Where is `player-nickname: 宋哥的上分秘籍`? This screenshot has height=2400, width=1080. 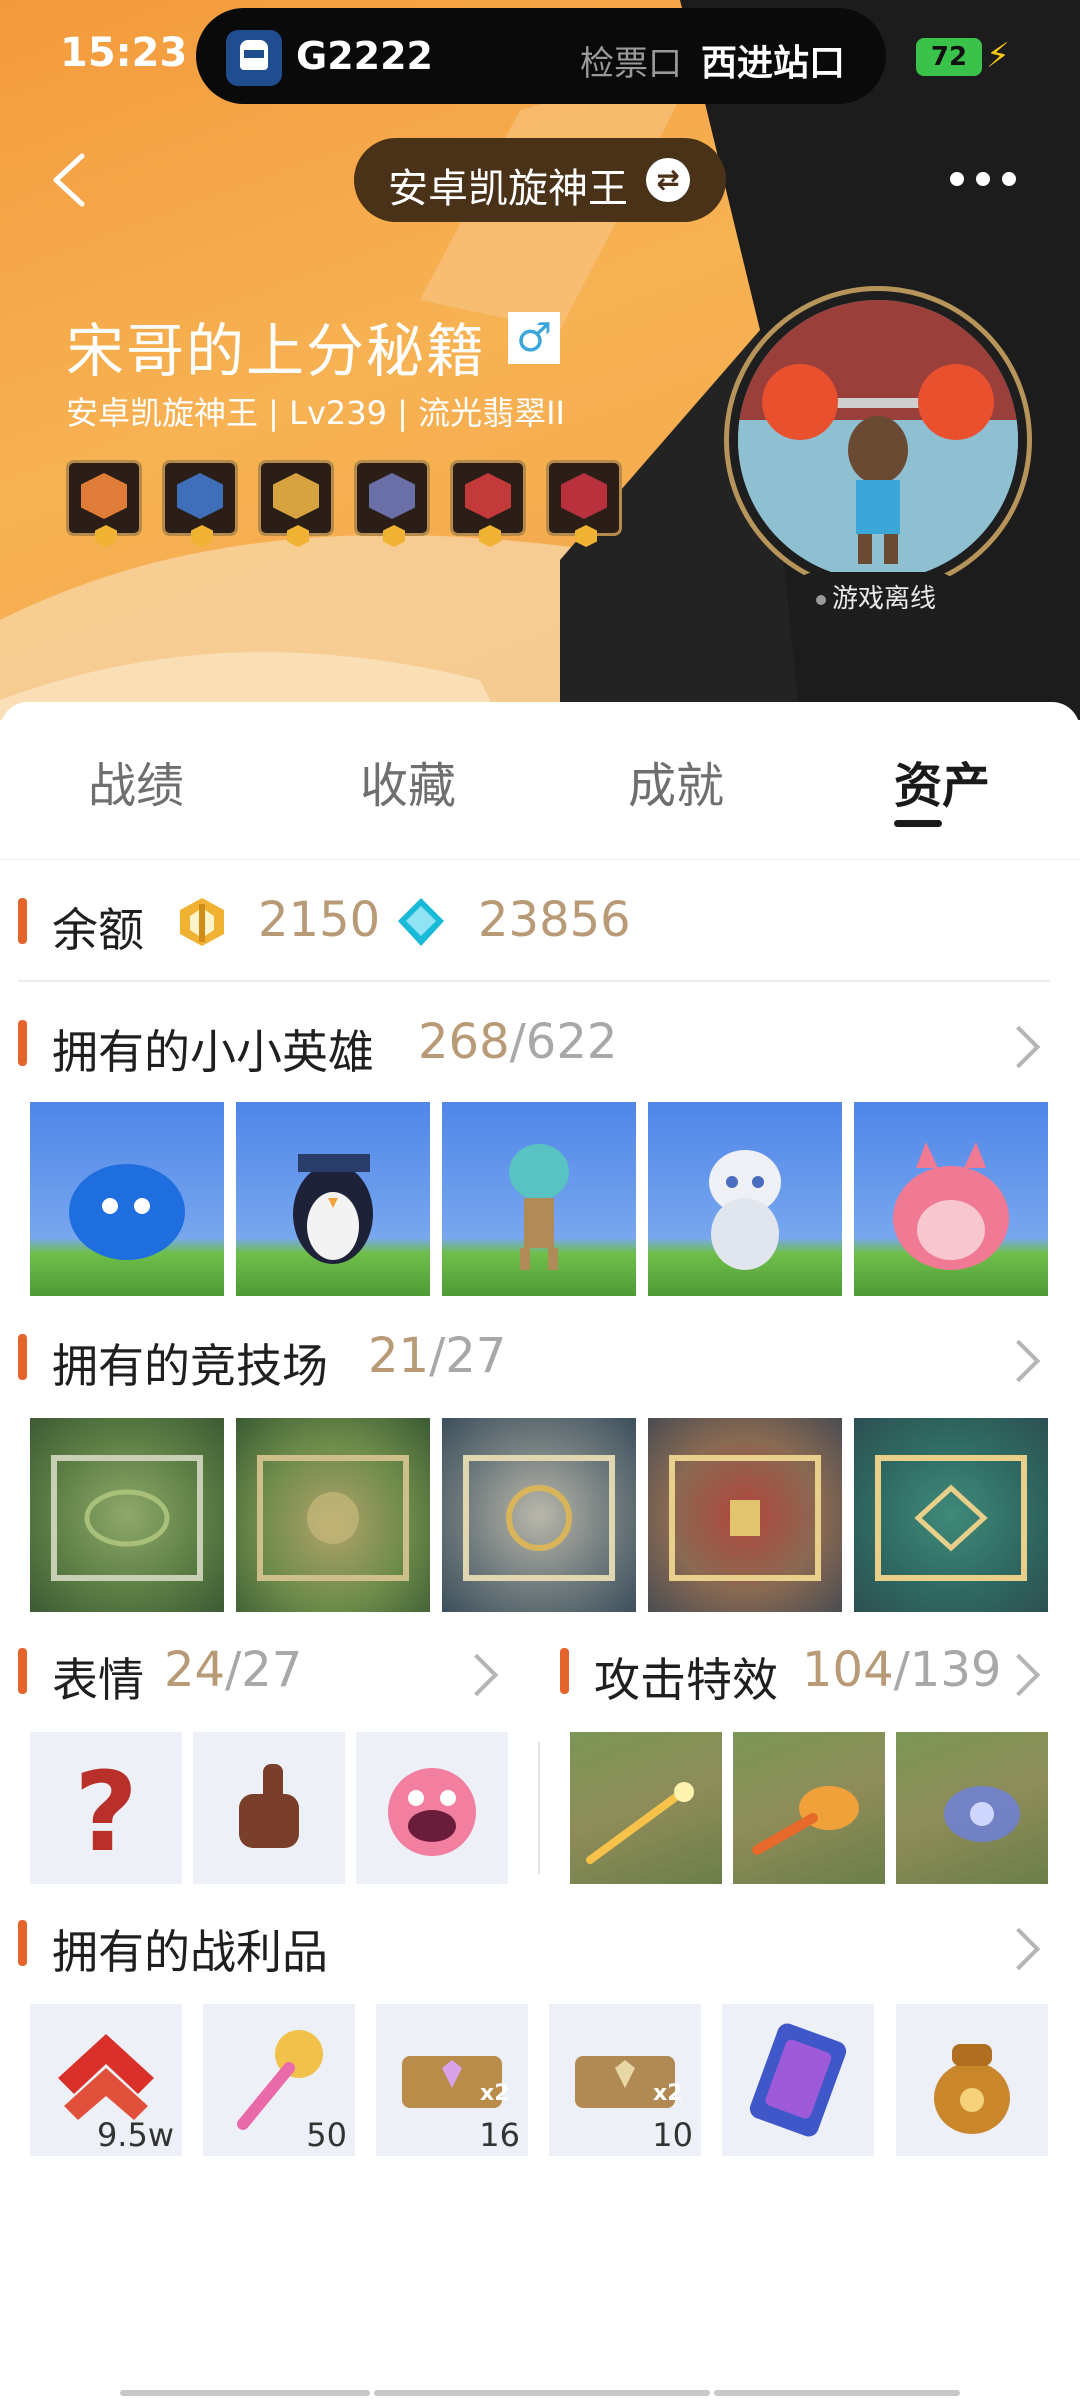 player-nickname: 宋哥的上分秘籍 is located at coordinates (276, 351).